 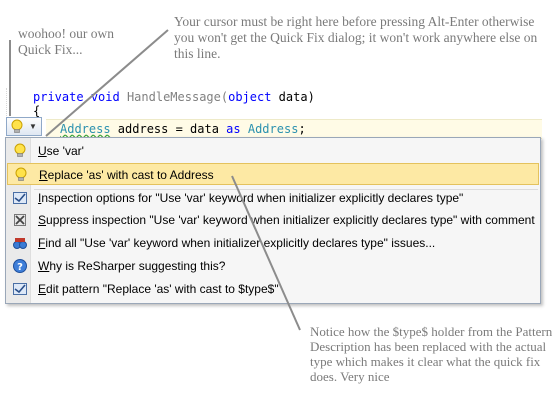 I want to click on pointer-line-bottom, so click(x=266, y=253).